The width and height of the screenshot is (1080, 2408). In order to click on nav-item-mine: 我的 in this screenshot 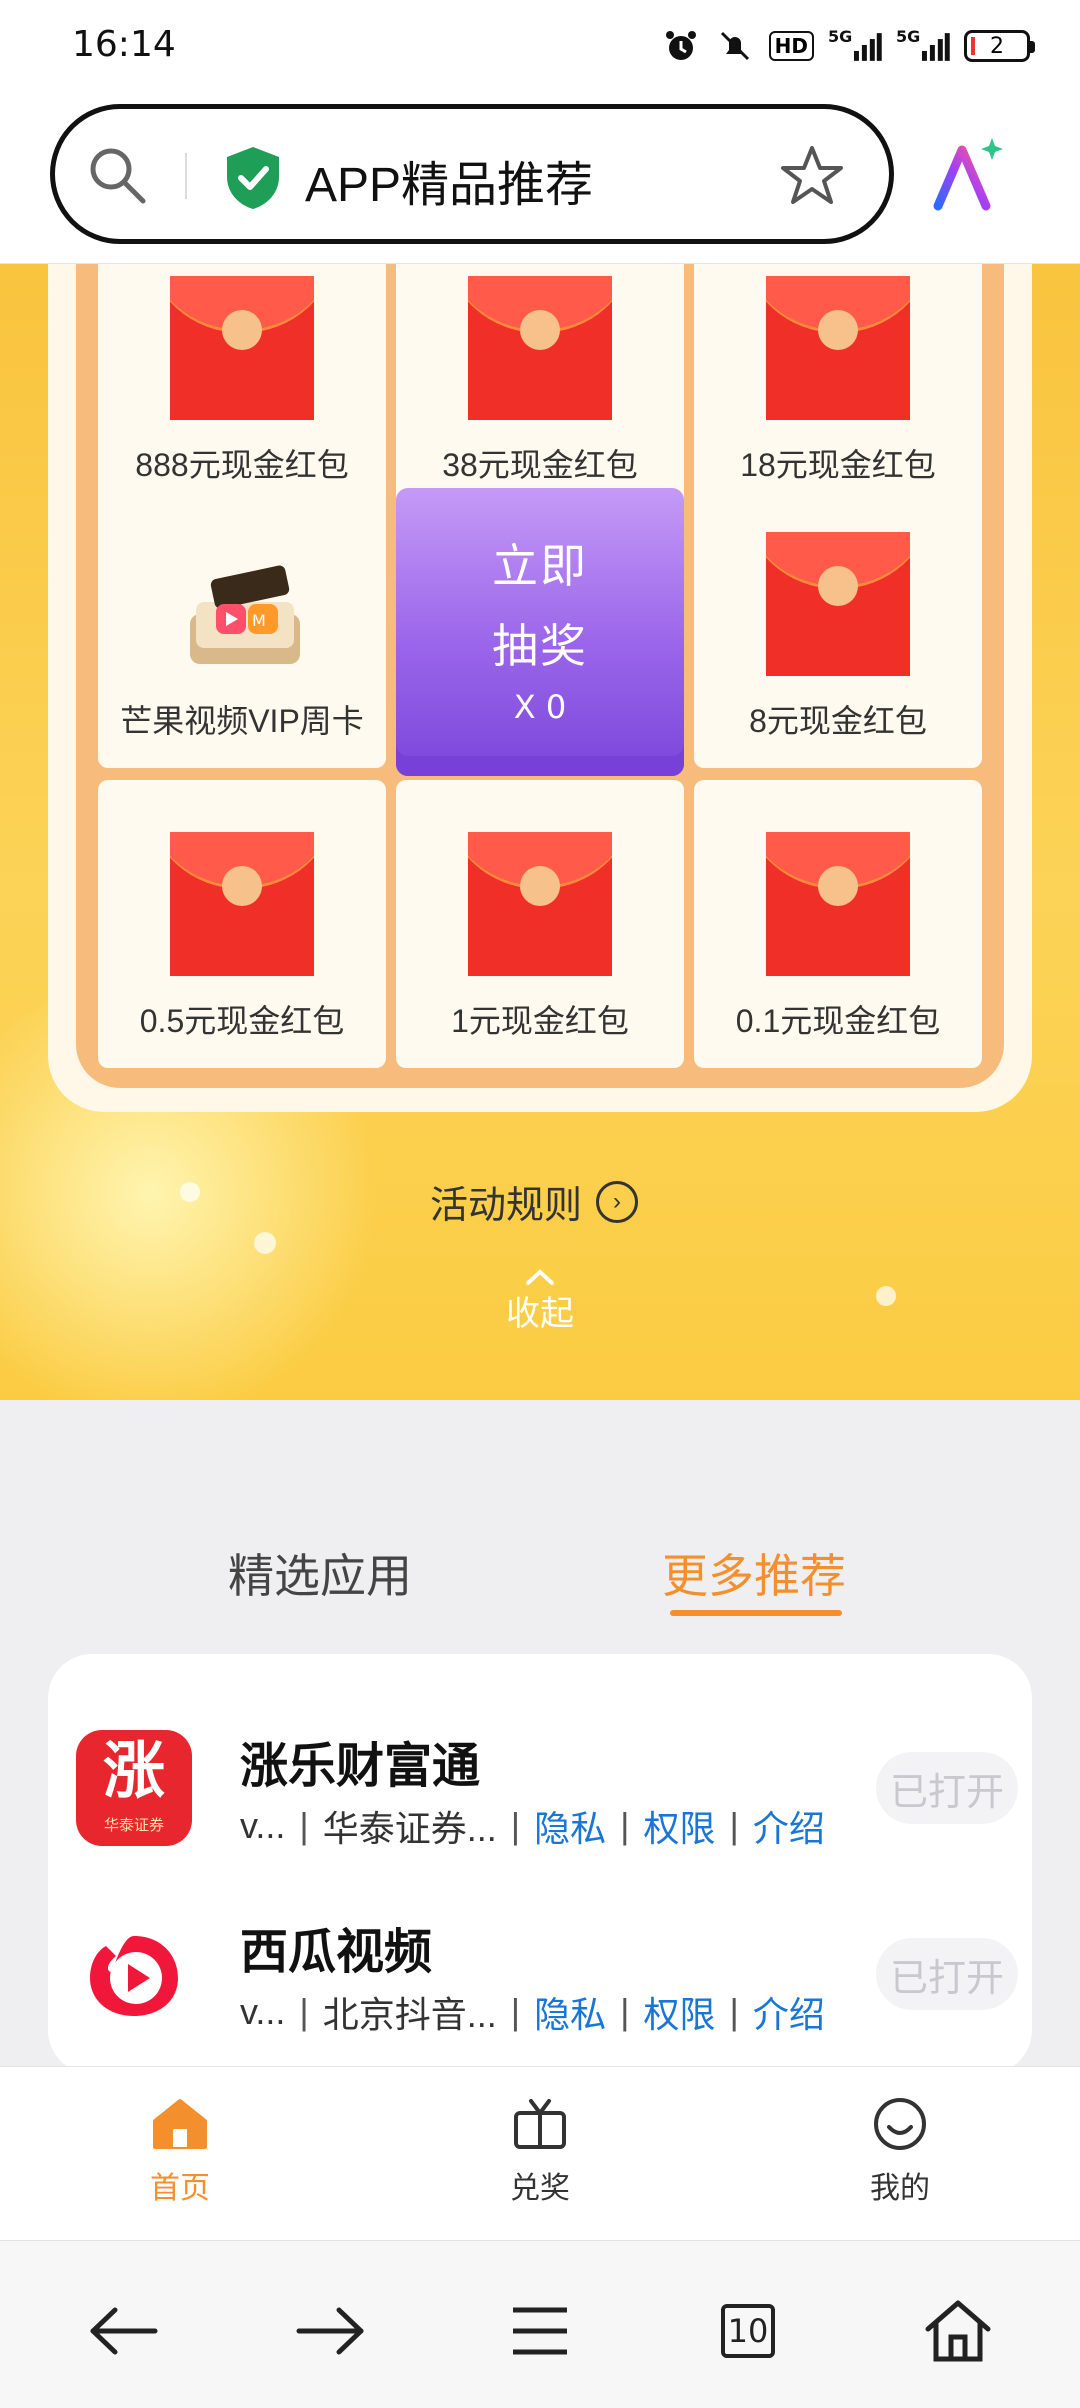, I will do `click(900, 2151)`.